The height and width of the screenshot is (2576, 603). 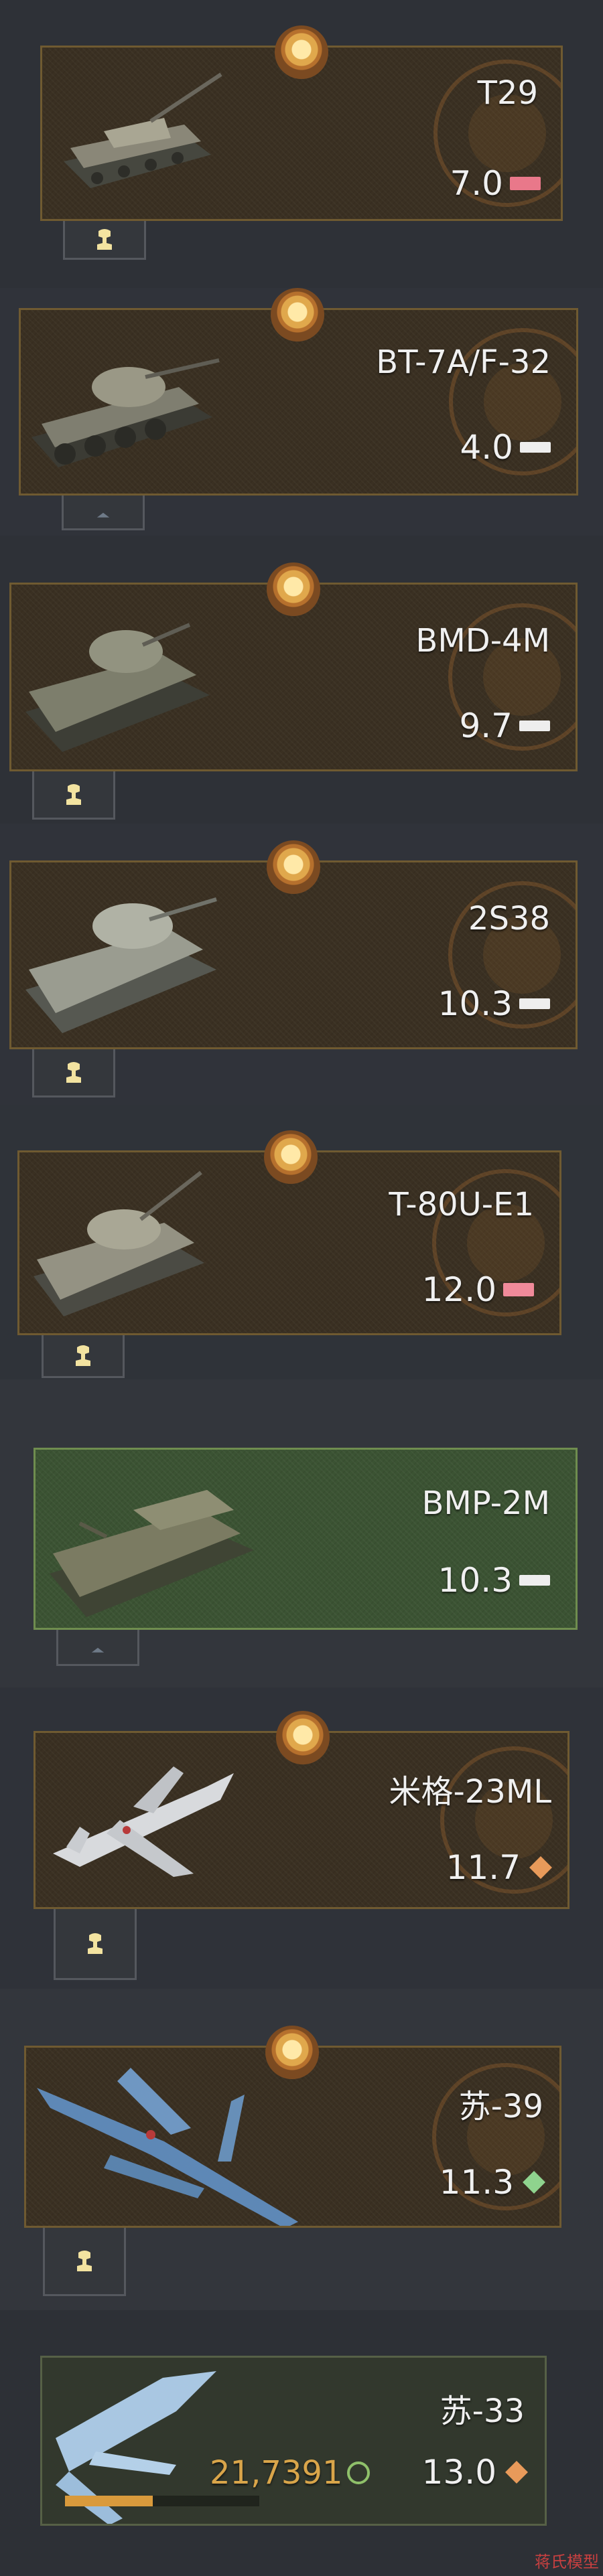 I want to click on vehicle-card-su-33: 苏-33 13.0 21,7391, so click(x=293, y=2441).